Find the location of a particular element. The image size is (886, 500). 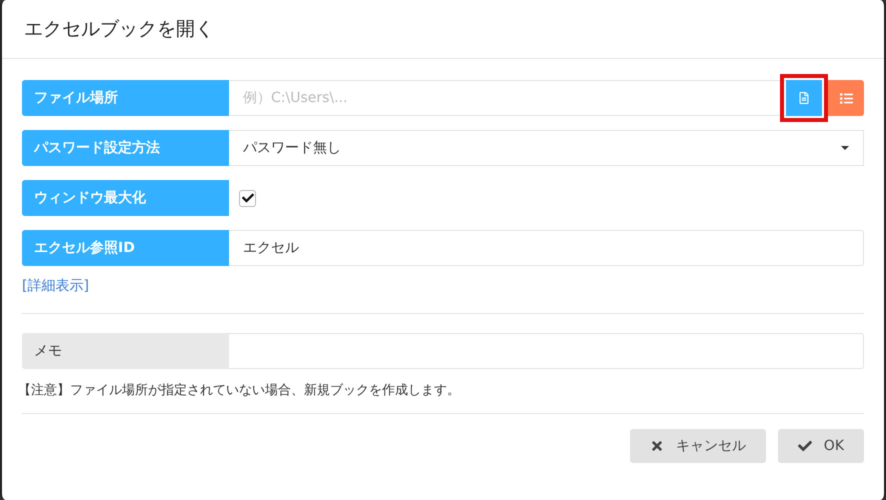

check-icon is located at coordinates (805, 446).